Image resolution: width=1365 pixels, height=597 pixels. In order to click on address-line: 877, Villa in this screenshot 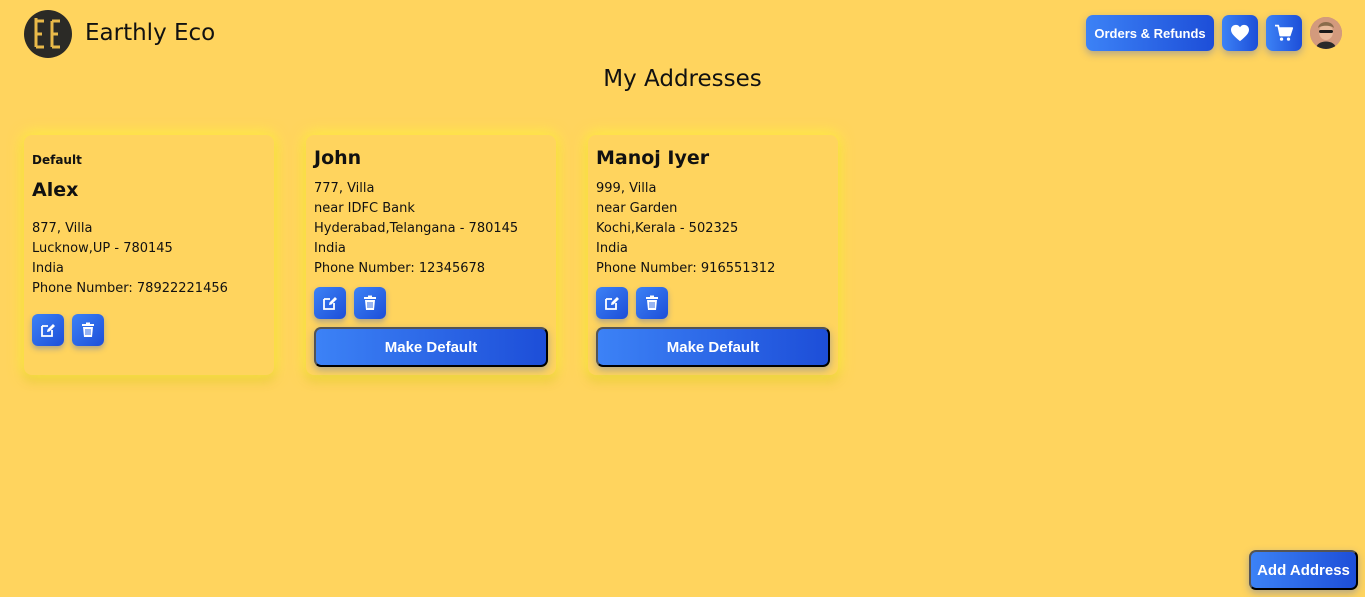, I will do `click(62, 228)`.